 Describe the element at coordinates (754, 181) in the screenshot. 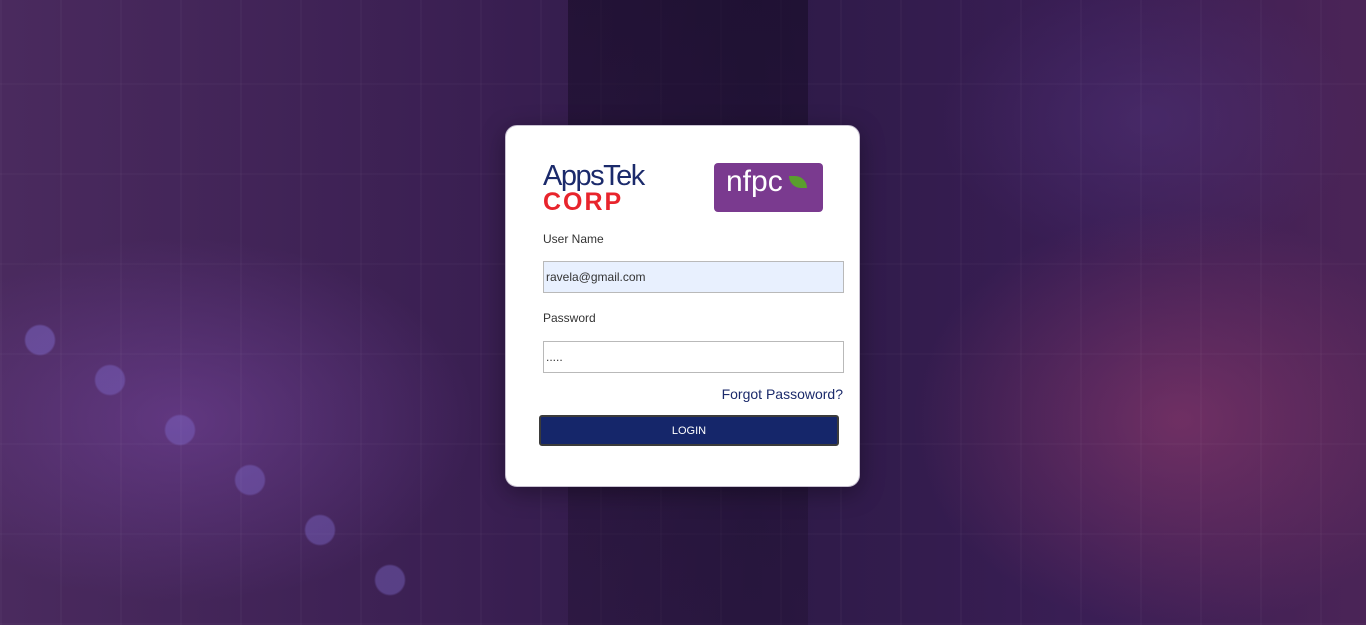

I see `nfpc-logo-text: nfpc` at that location.